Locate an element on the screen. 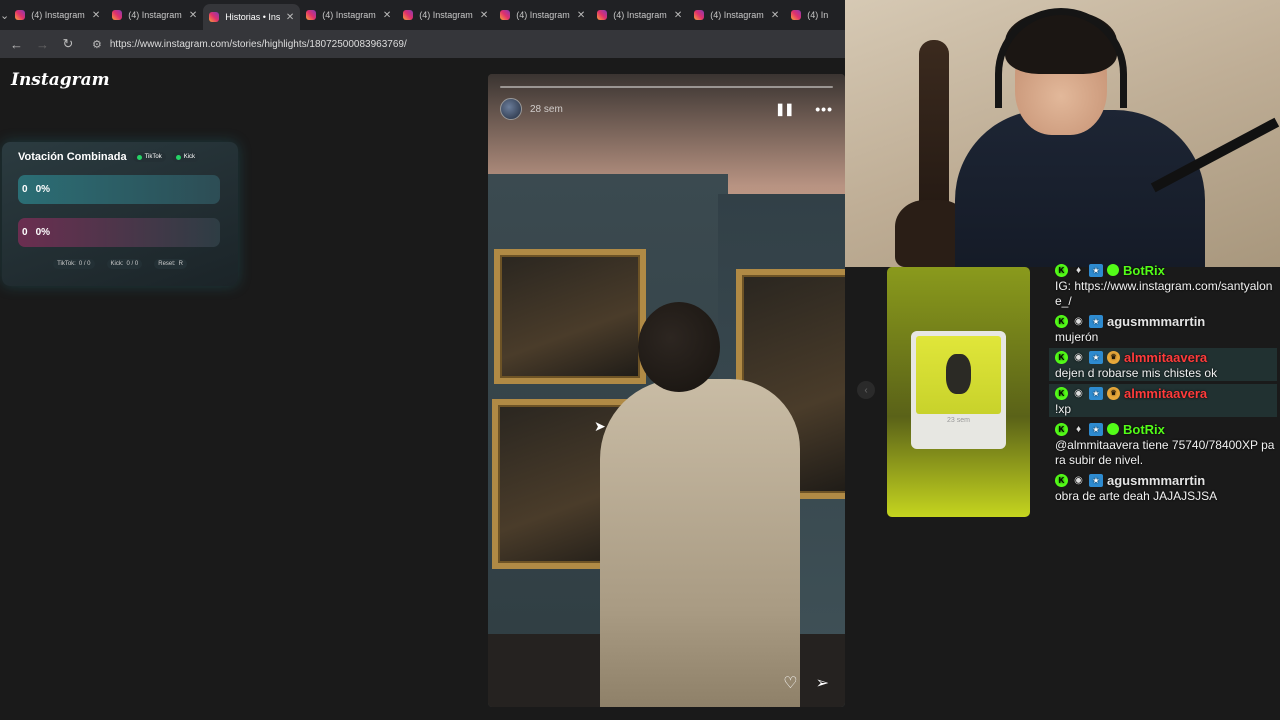 Image resolution: width=1280 pixels, height=720 pixels. forward-arrow-icon: → is located at coordinates (42, 44).